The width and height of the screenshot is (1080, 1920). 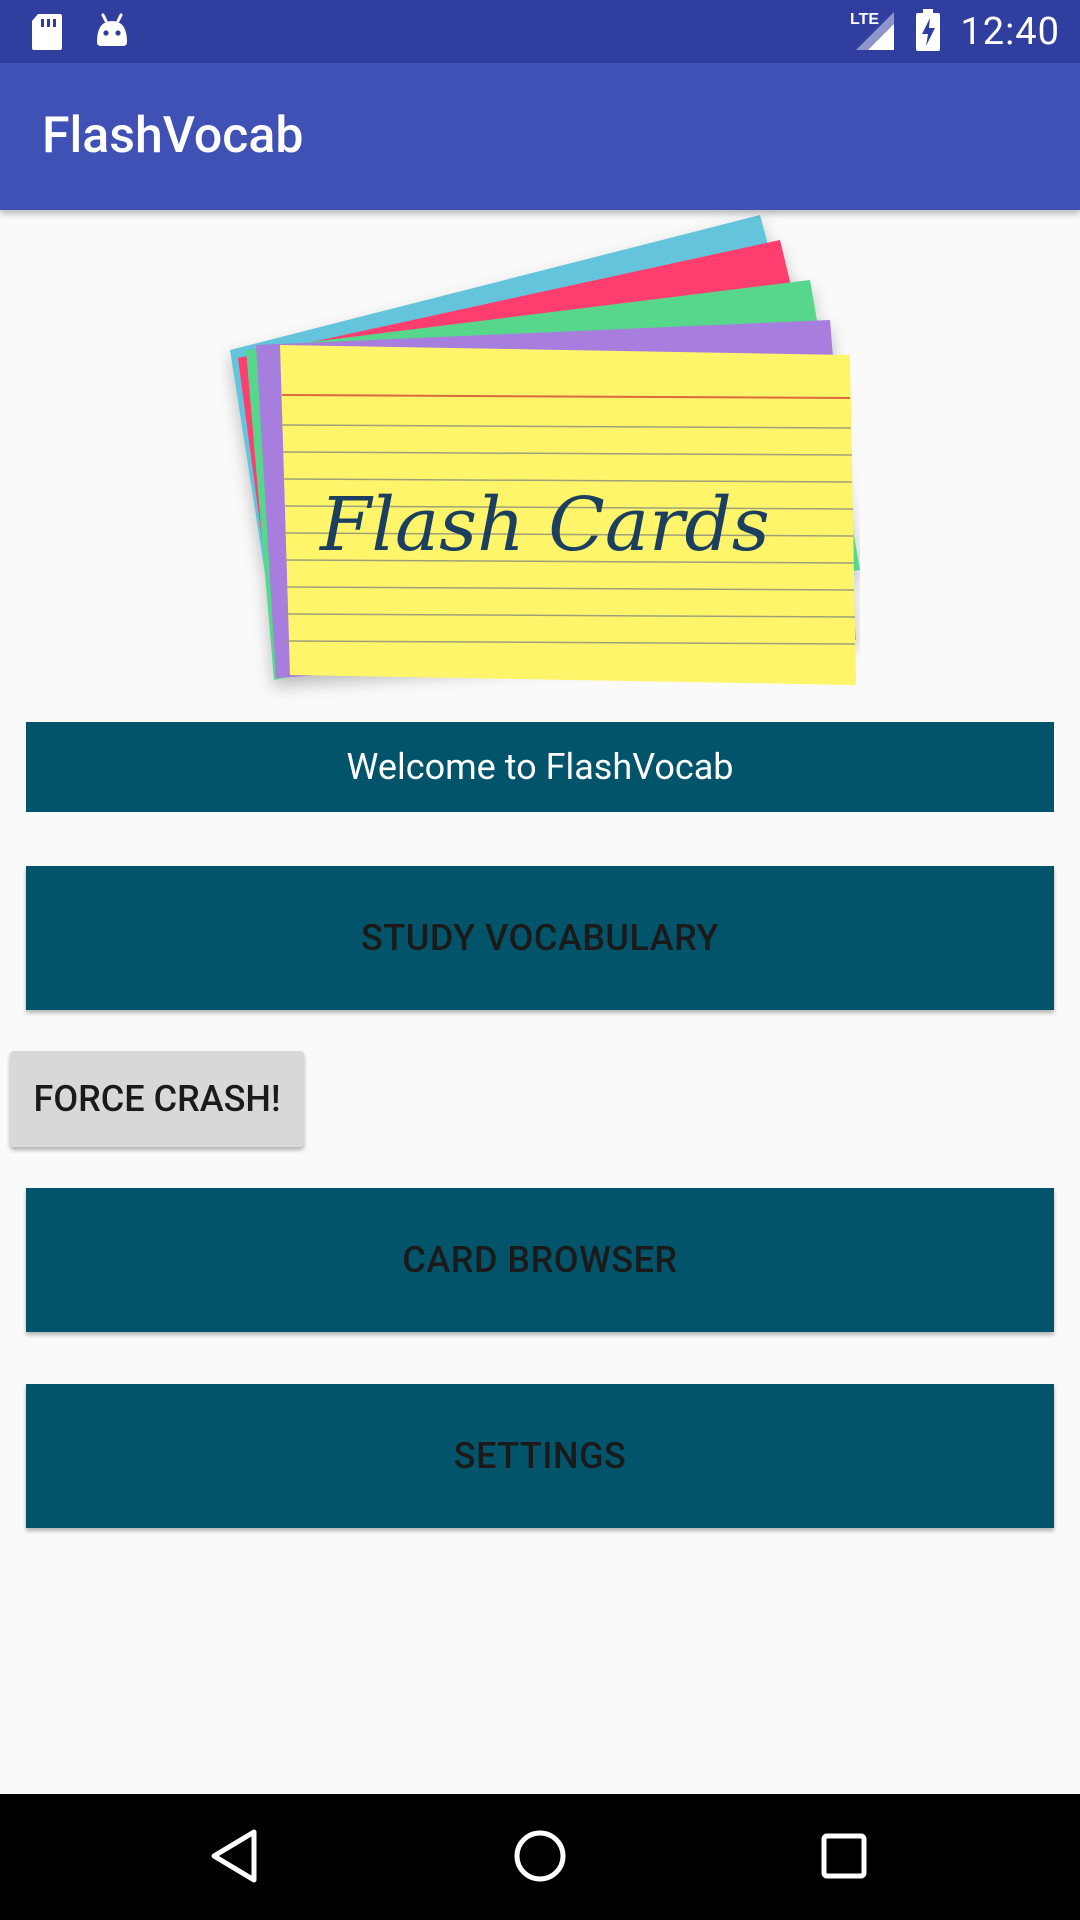 What do you see at coordinates (234, 1858) in the screenshot?
I see `back-icon` at bounding box center [234, 1858].